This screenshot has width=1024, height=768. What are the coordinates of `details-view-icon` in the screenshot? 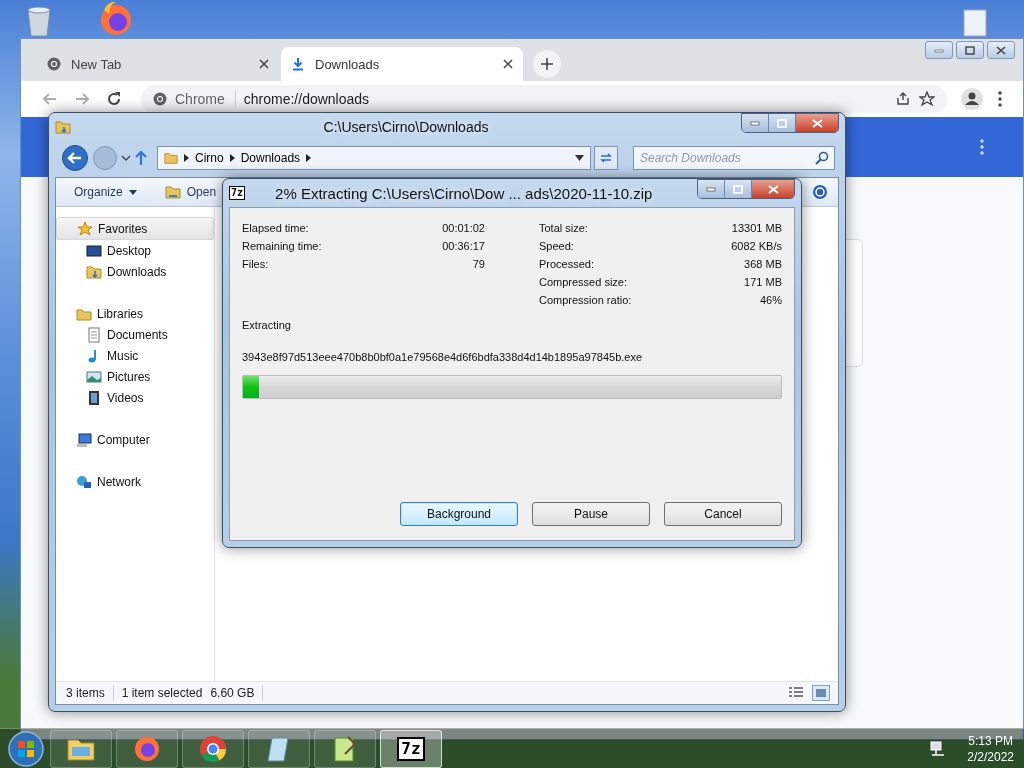 It's located at (796, 693).